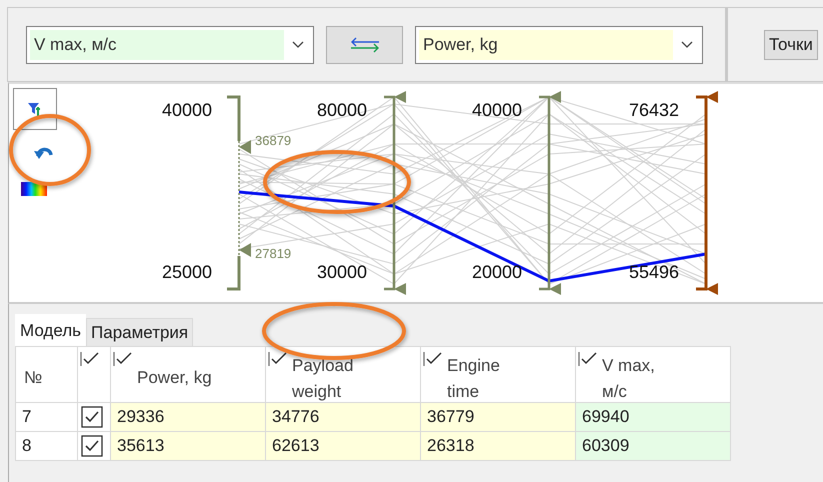 The height and width of the screenshot is (482, 823). Describe the element at coordinates (653, 272) in the screenshot. I see `axis-min-label: 55496` at that location.